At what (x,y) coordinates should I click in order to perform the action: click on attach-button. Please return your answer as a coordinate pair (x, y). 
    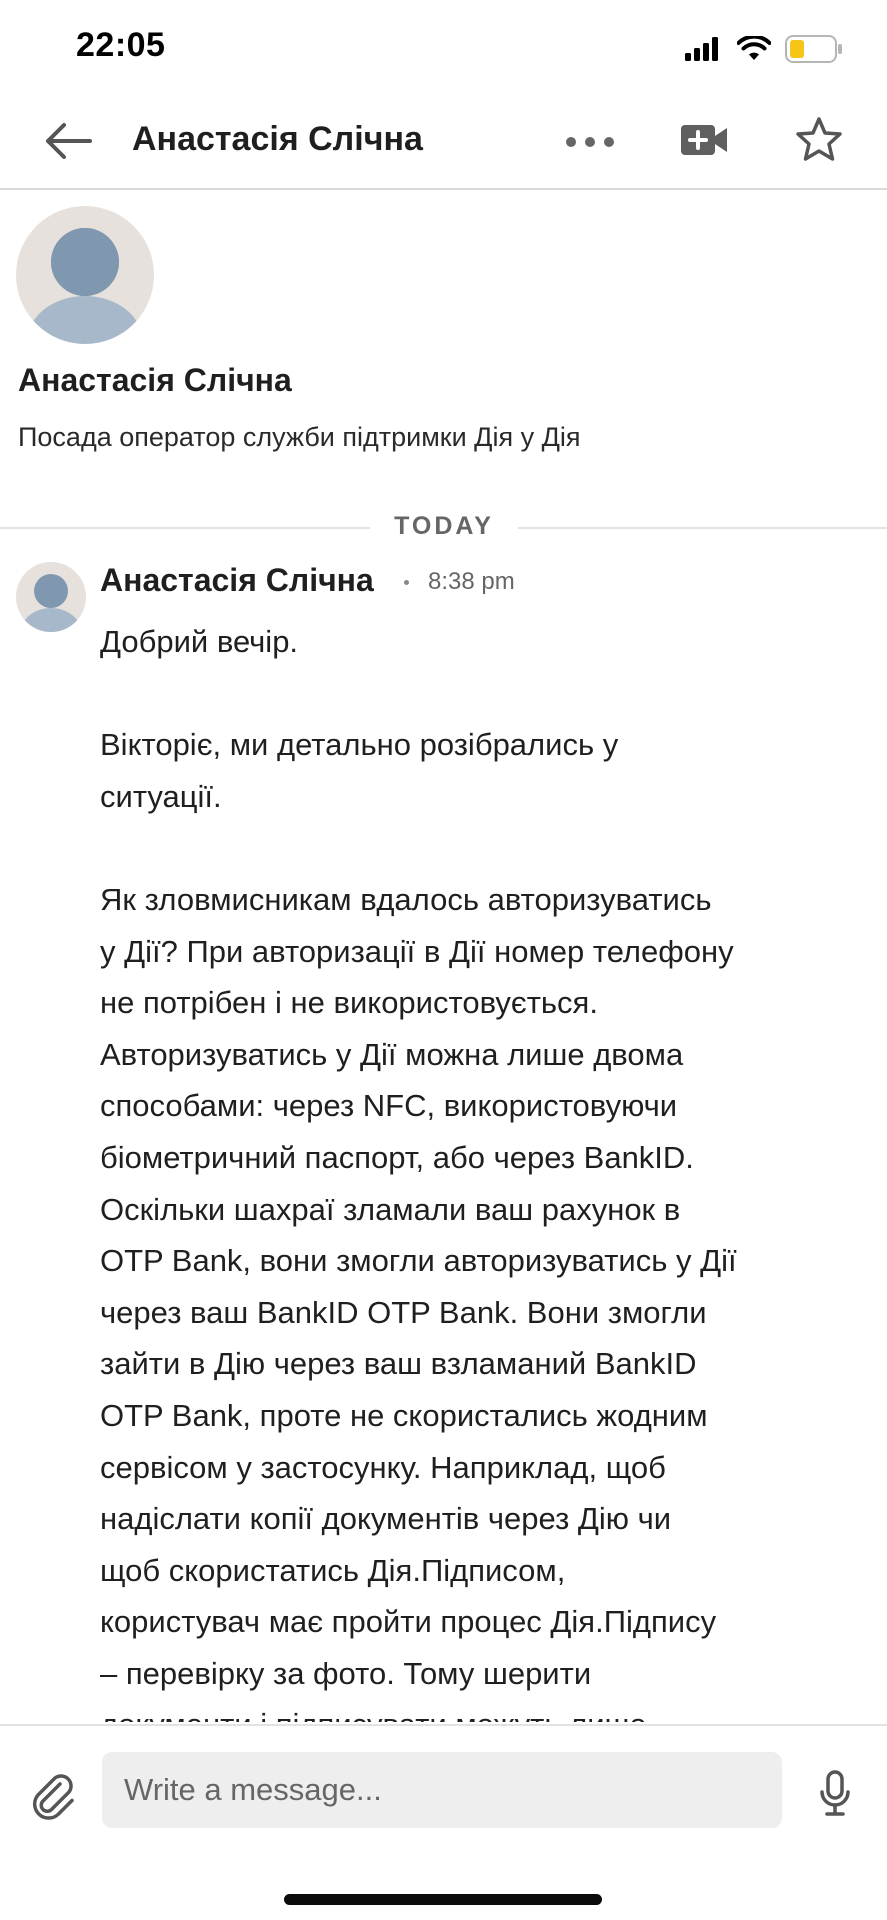
    Looking at the image, I should click on (54, 1796).